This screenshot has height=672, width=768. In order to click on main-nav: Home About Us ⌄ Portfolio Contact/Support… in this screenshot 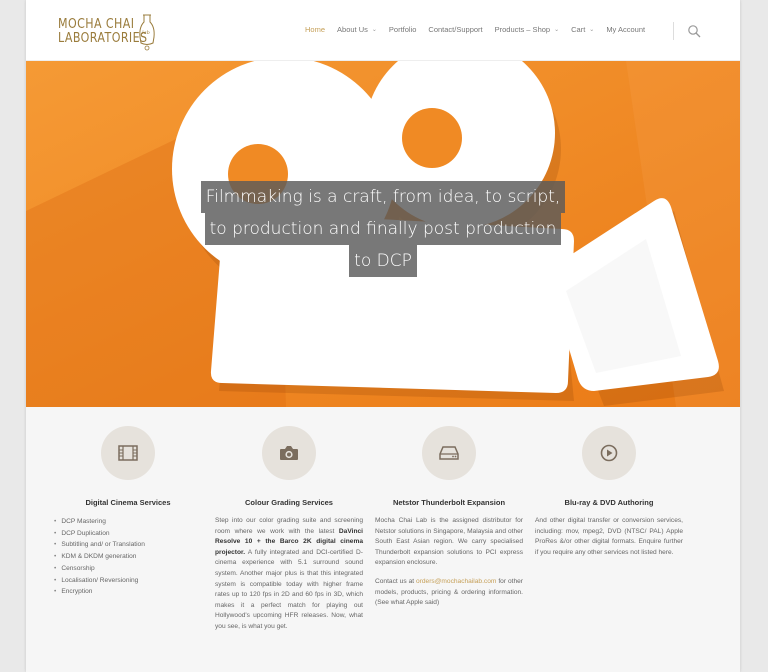, I will do `click(481, 29)`.